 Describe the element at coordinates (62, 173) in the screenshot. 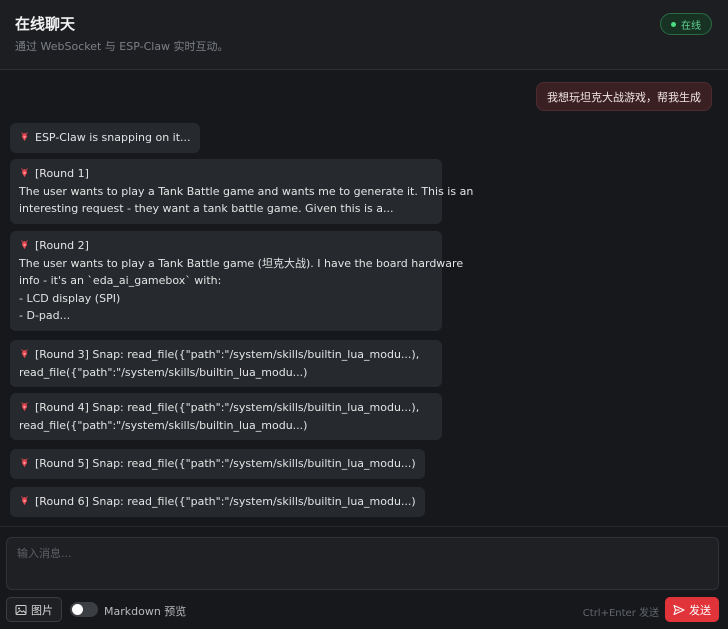

I see `bot-message-line: [Round 1]` at that location.